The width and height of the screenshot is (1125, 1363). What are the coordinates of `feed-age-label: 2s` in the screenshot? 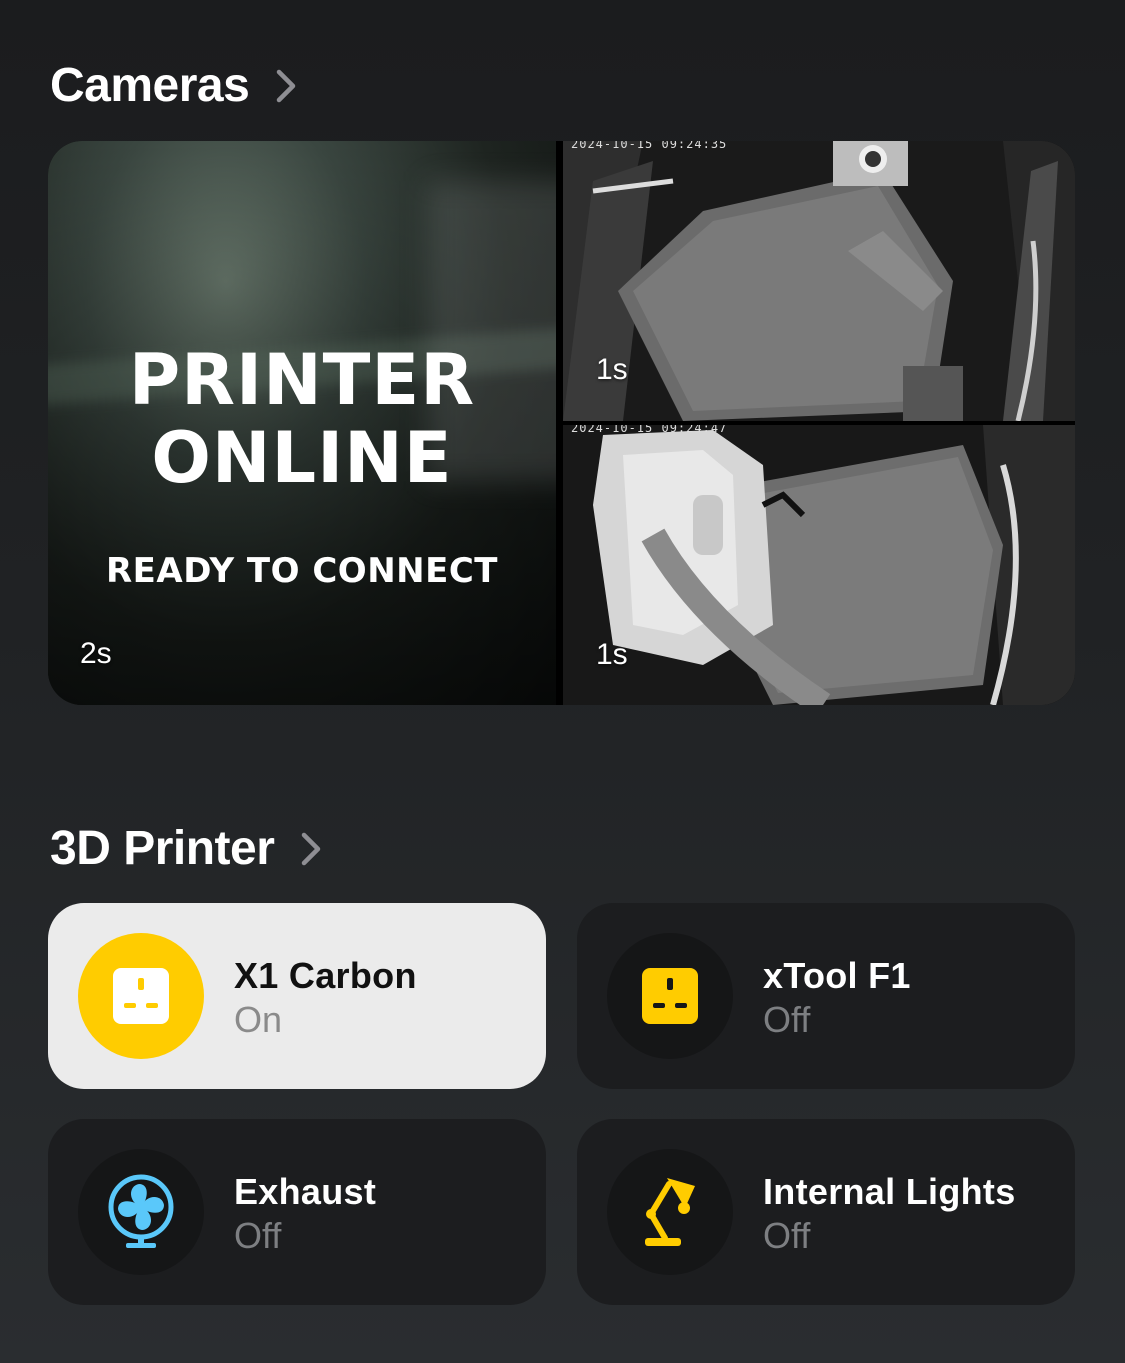 It's located at (96, 653).